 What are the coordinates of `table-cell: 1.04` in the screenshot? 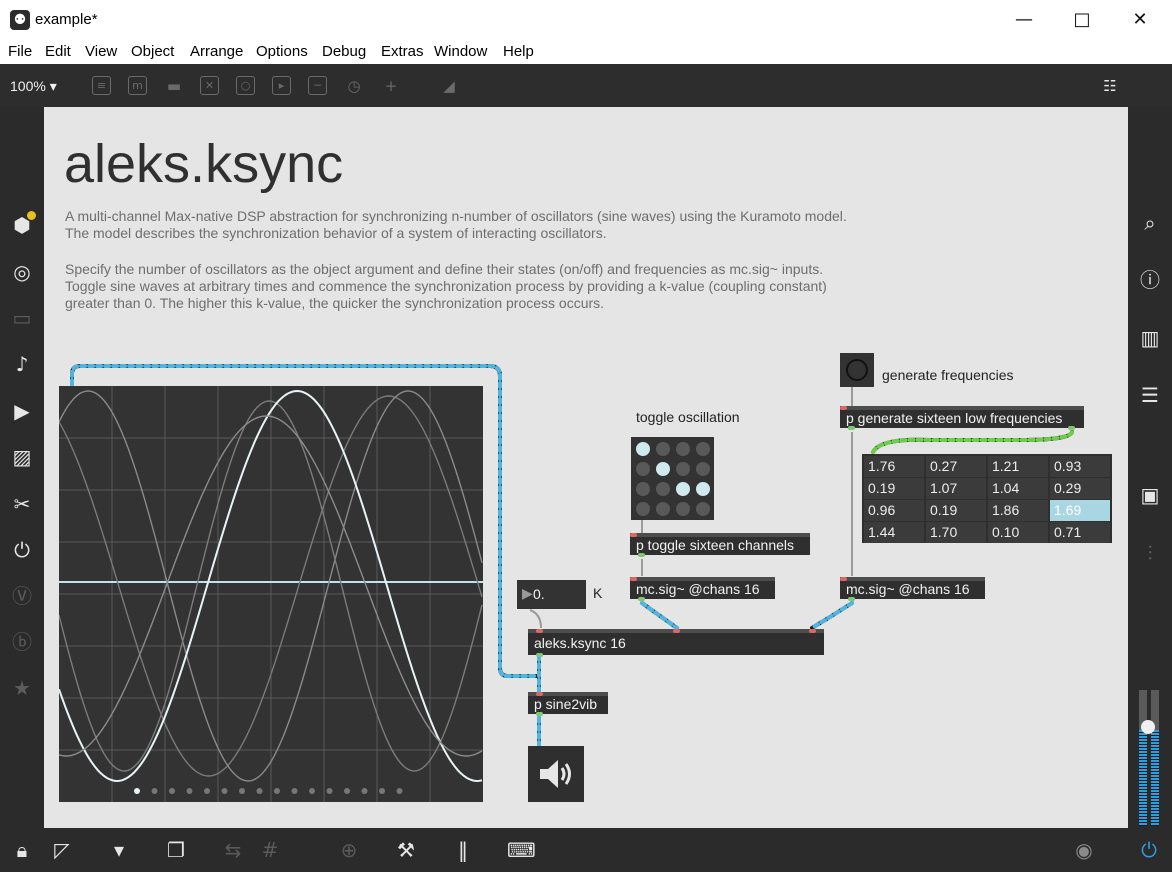 It's located at (1018, 488).